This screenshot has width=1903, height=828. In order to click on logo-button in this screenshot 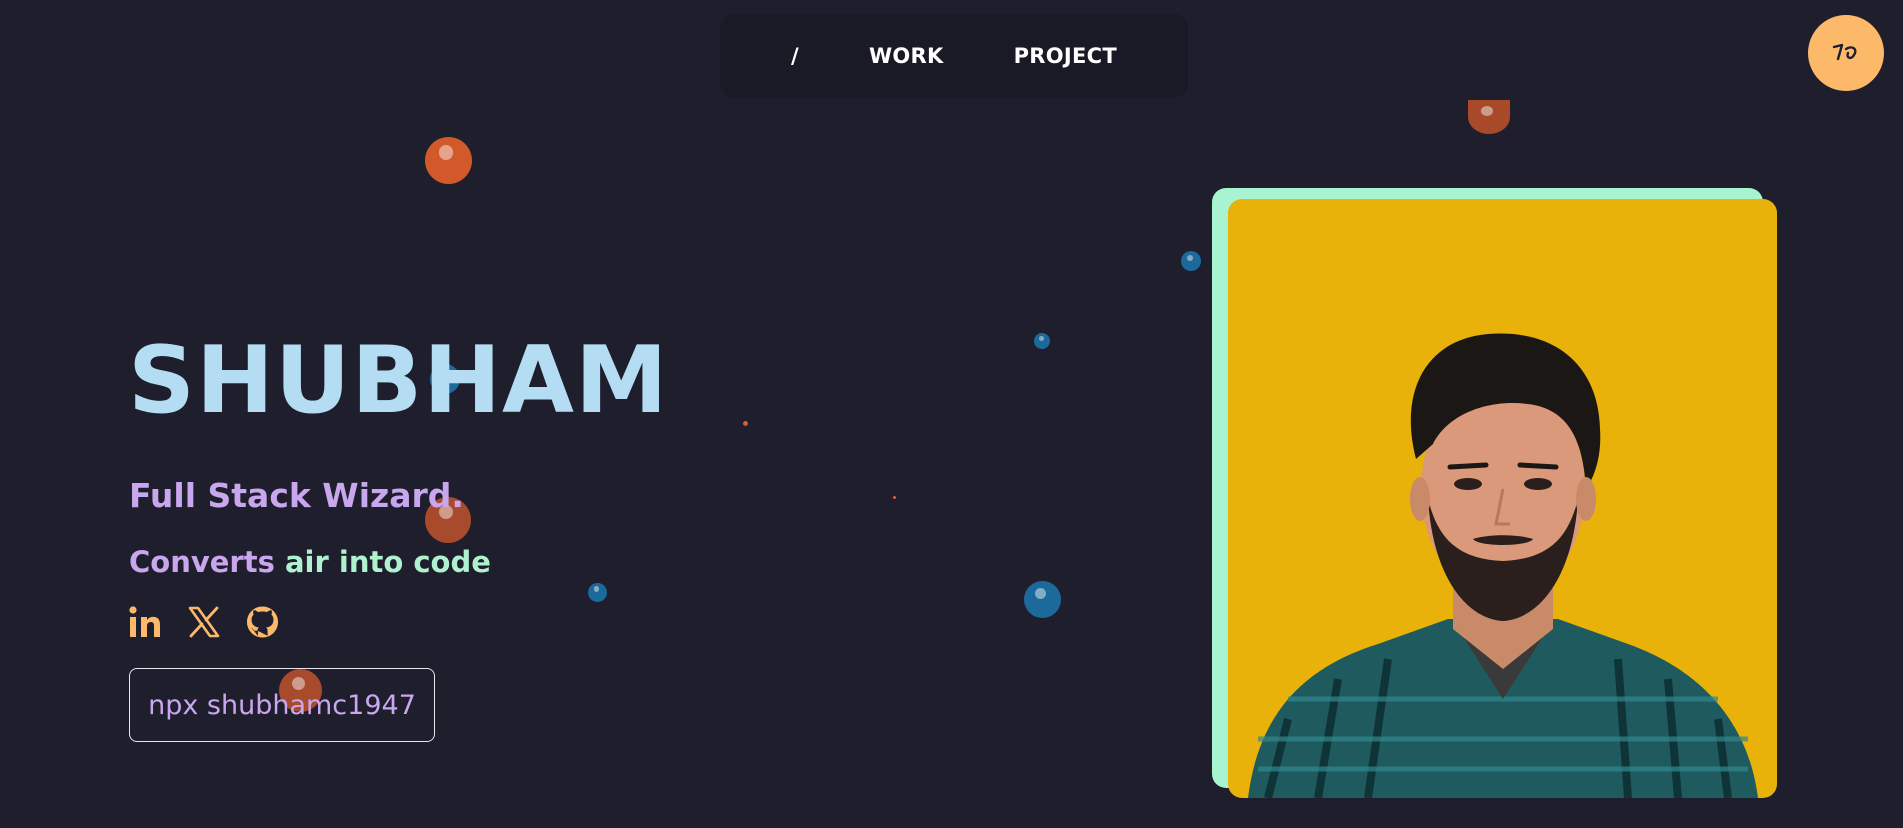, I will do `click(1846, 53)`.